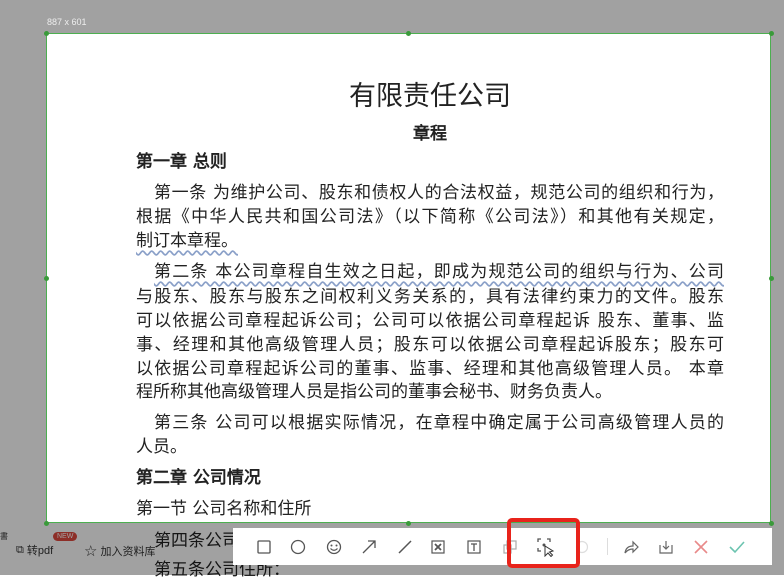 The image size is (784, 581). I want to click on confirm-icon, so click(737, 547).